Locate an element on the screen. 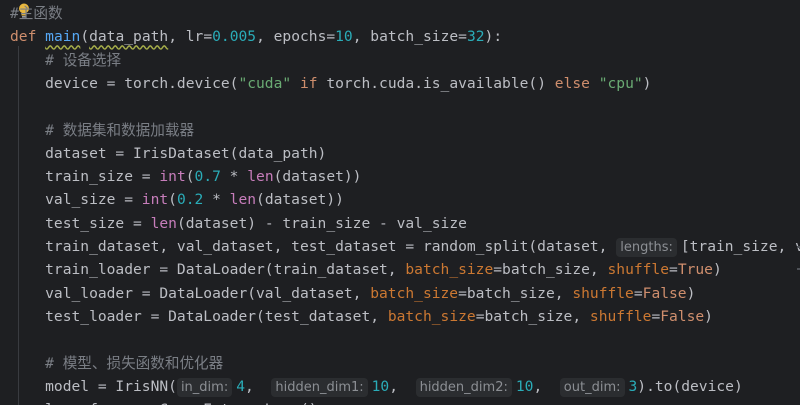 The image size is (800, 405). code-token: train_size = is located at coordinates (85, 177).